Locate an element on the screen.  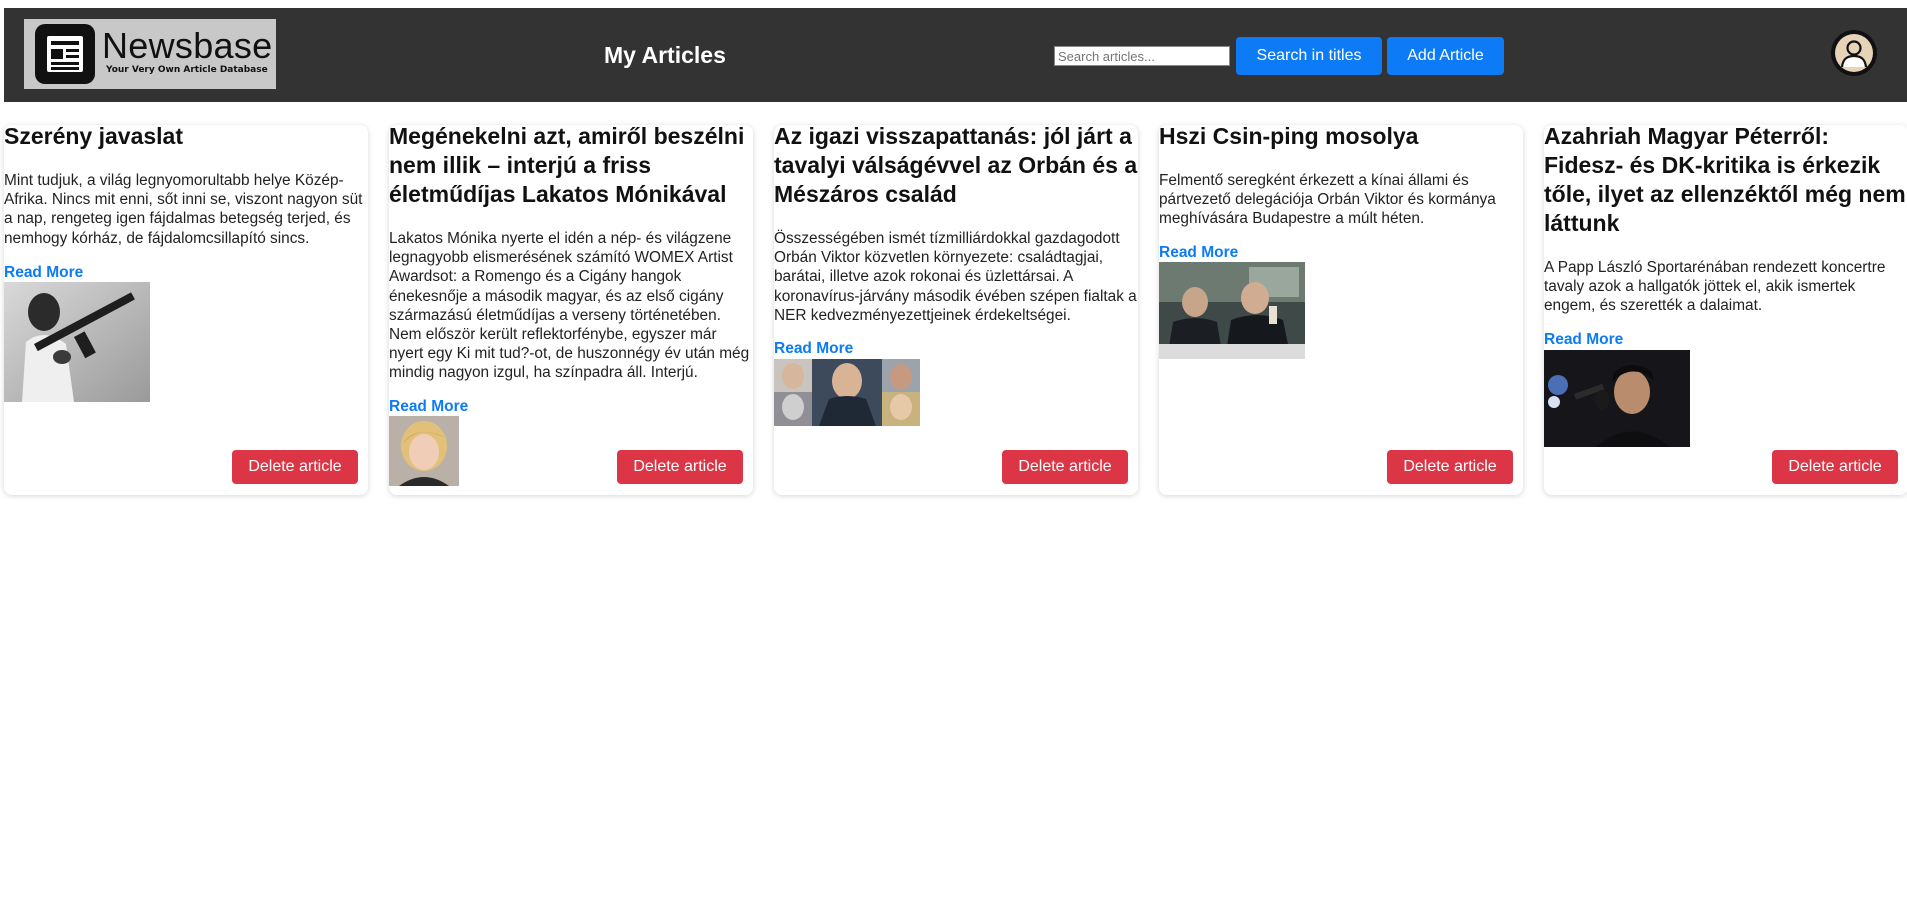
newsbase-logo: Newsbase Your Very Own Article Database is located at coordinates (150, 54).